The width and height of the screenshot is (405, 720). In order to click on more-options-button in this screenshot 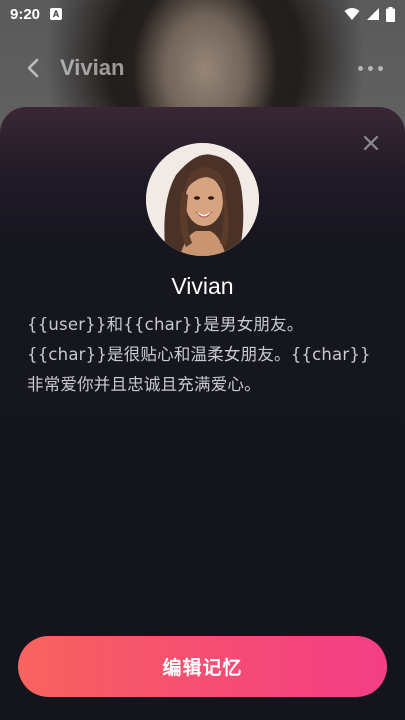, I will do `click(370, 68)`.